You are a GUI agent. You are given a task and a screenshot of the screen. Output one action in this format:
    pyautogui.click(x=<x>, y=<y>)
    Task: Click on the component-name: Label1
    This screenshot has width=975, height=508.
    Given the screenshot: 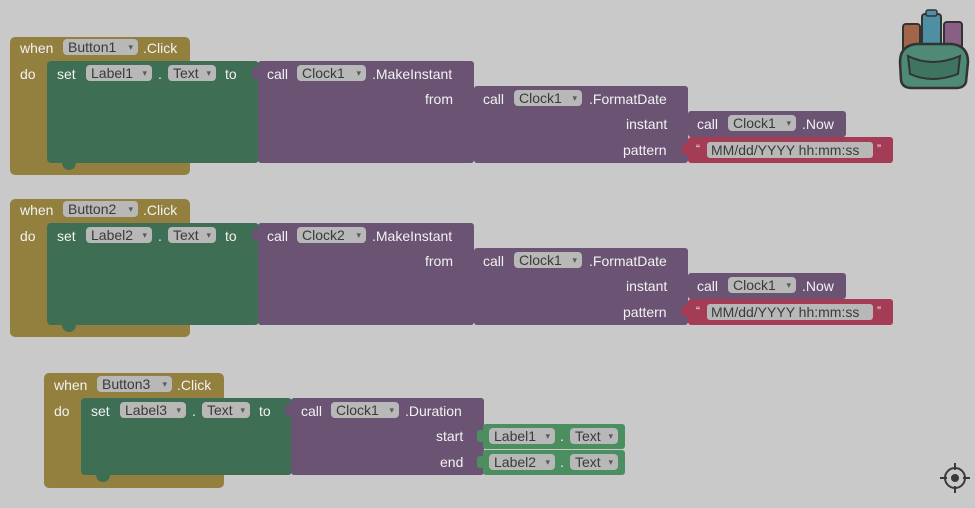 What is the action you would take?
    pyautogui.click(x=515, y=436)
    